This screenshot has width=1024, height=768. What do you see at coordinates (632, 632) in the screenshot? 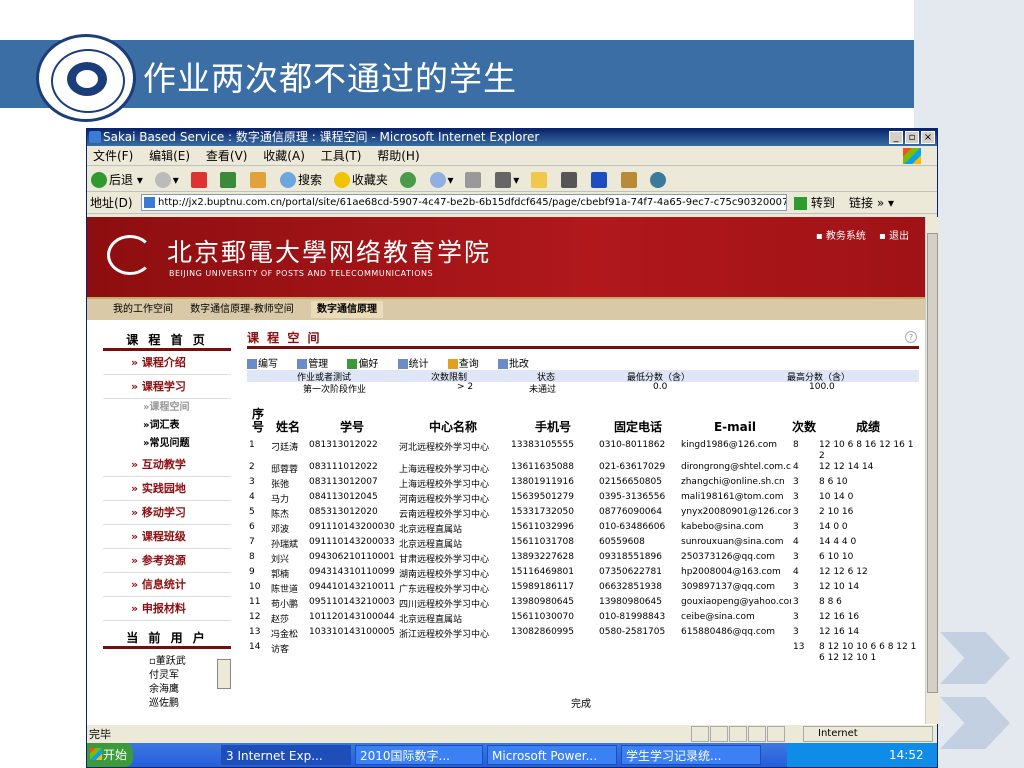
I see `table-cell: 0580-2581705` at bounding box center [632, 632].